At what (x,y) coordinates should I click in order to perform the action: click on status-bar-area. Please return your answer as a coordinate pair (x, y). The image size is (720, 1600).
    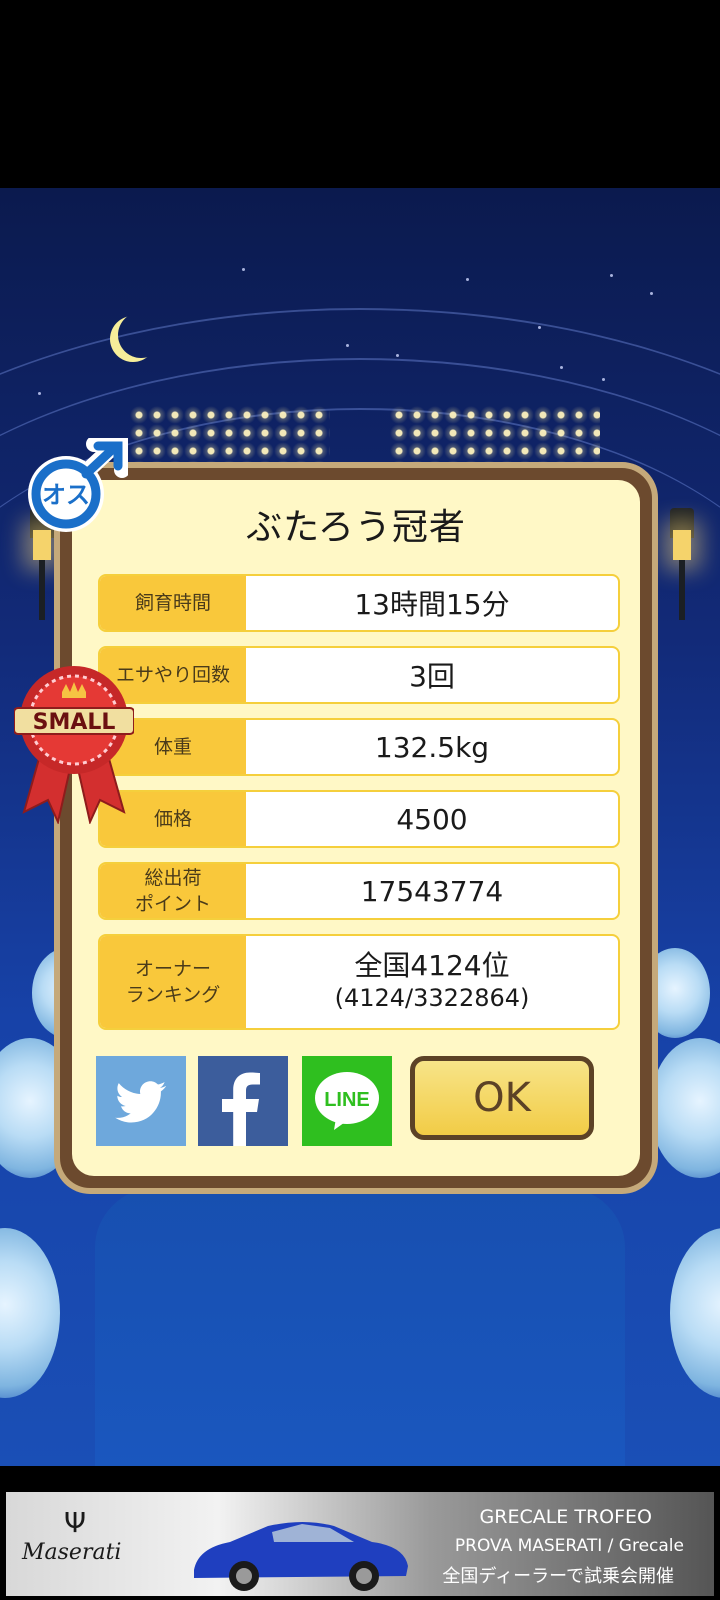
    Looking at the image, I should click on (360, 94).